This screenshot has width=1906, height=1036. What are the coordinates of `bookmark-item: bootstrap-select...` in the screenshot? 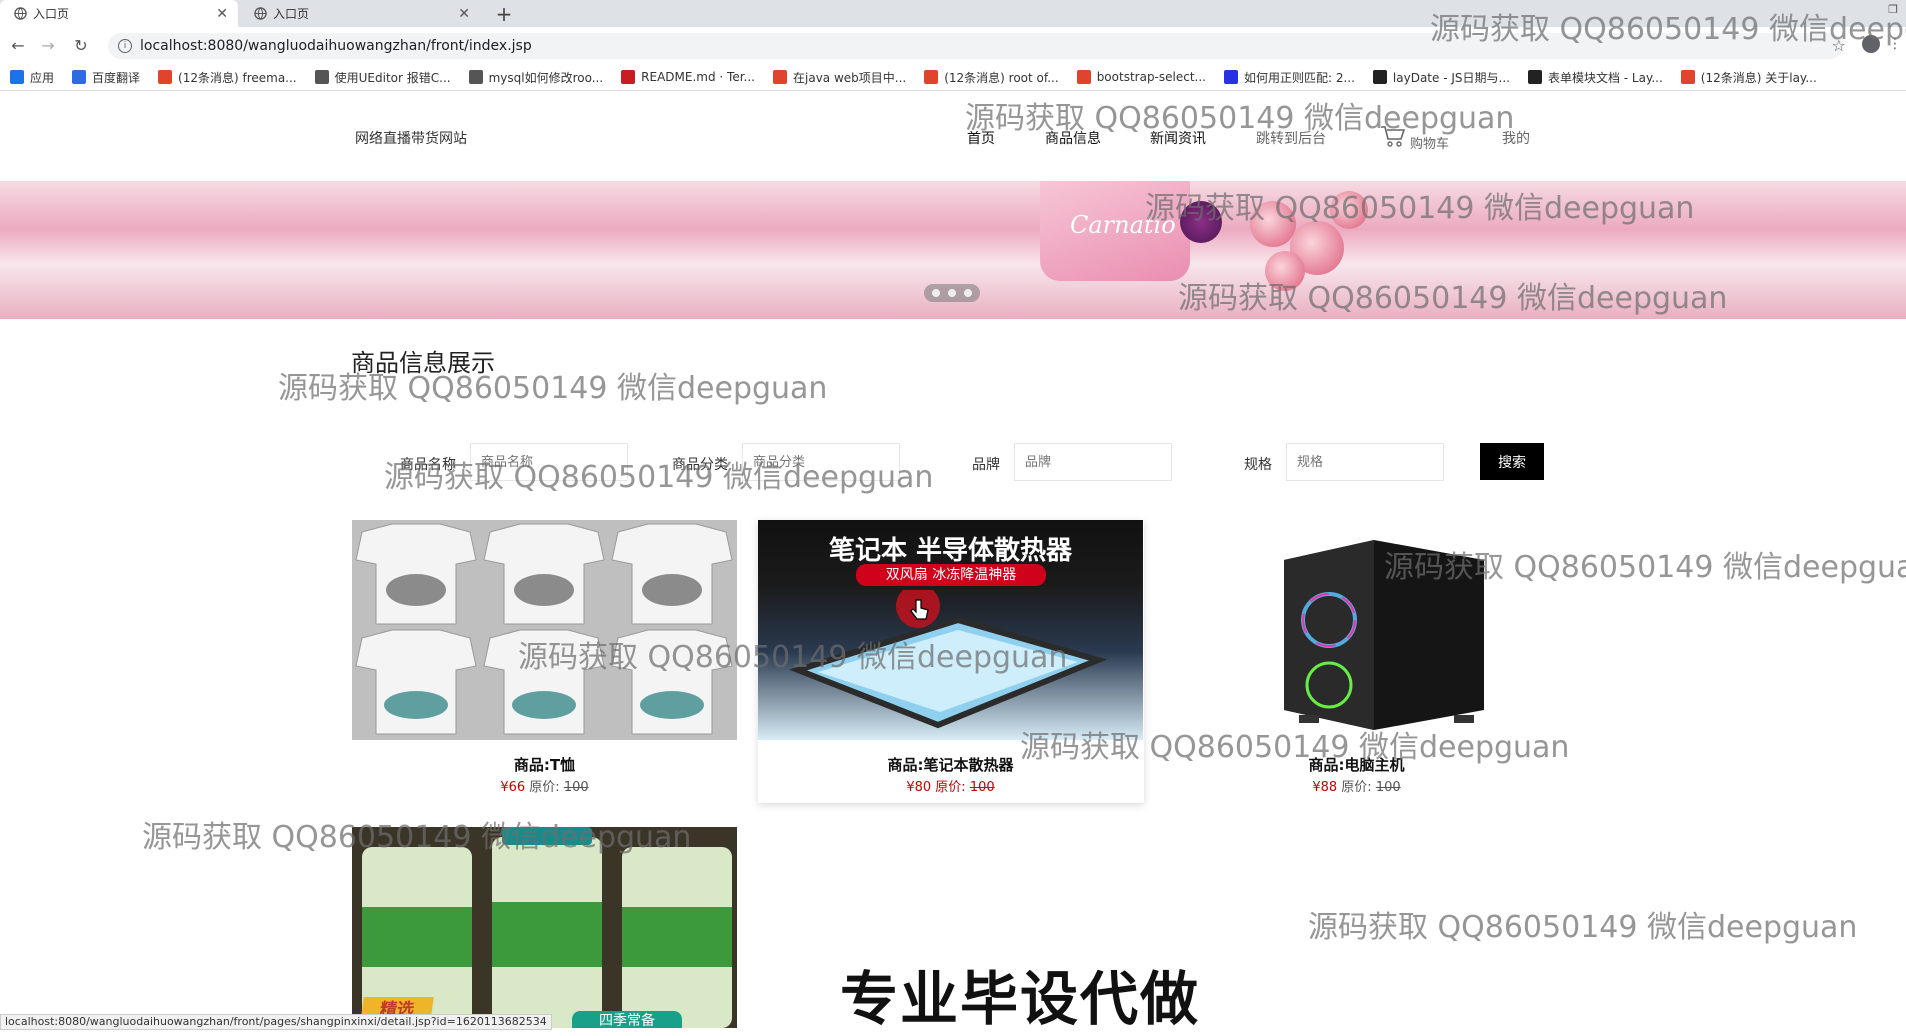 It's located at (1141, 77).